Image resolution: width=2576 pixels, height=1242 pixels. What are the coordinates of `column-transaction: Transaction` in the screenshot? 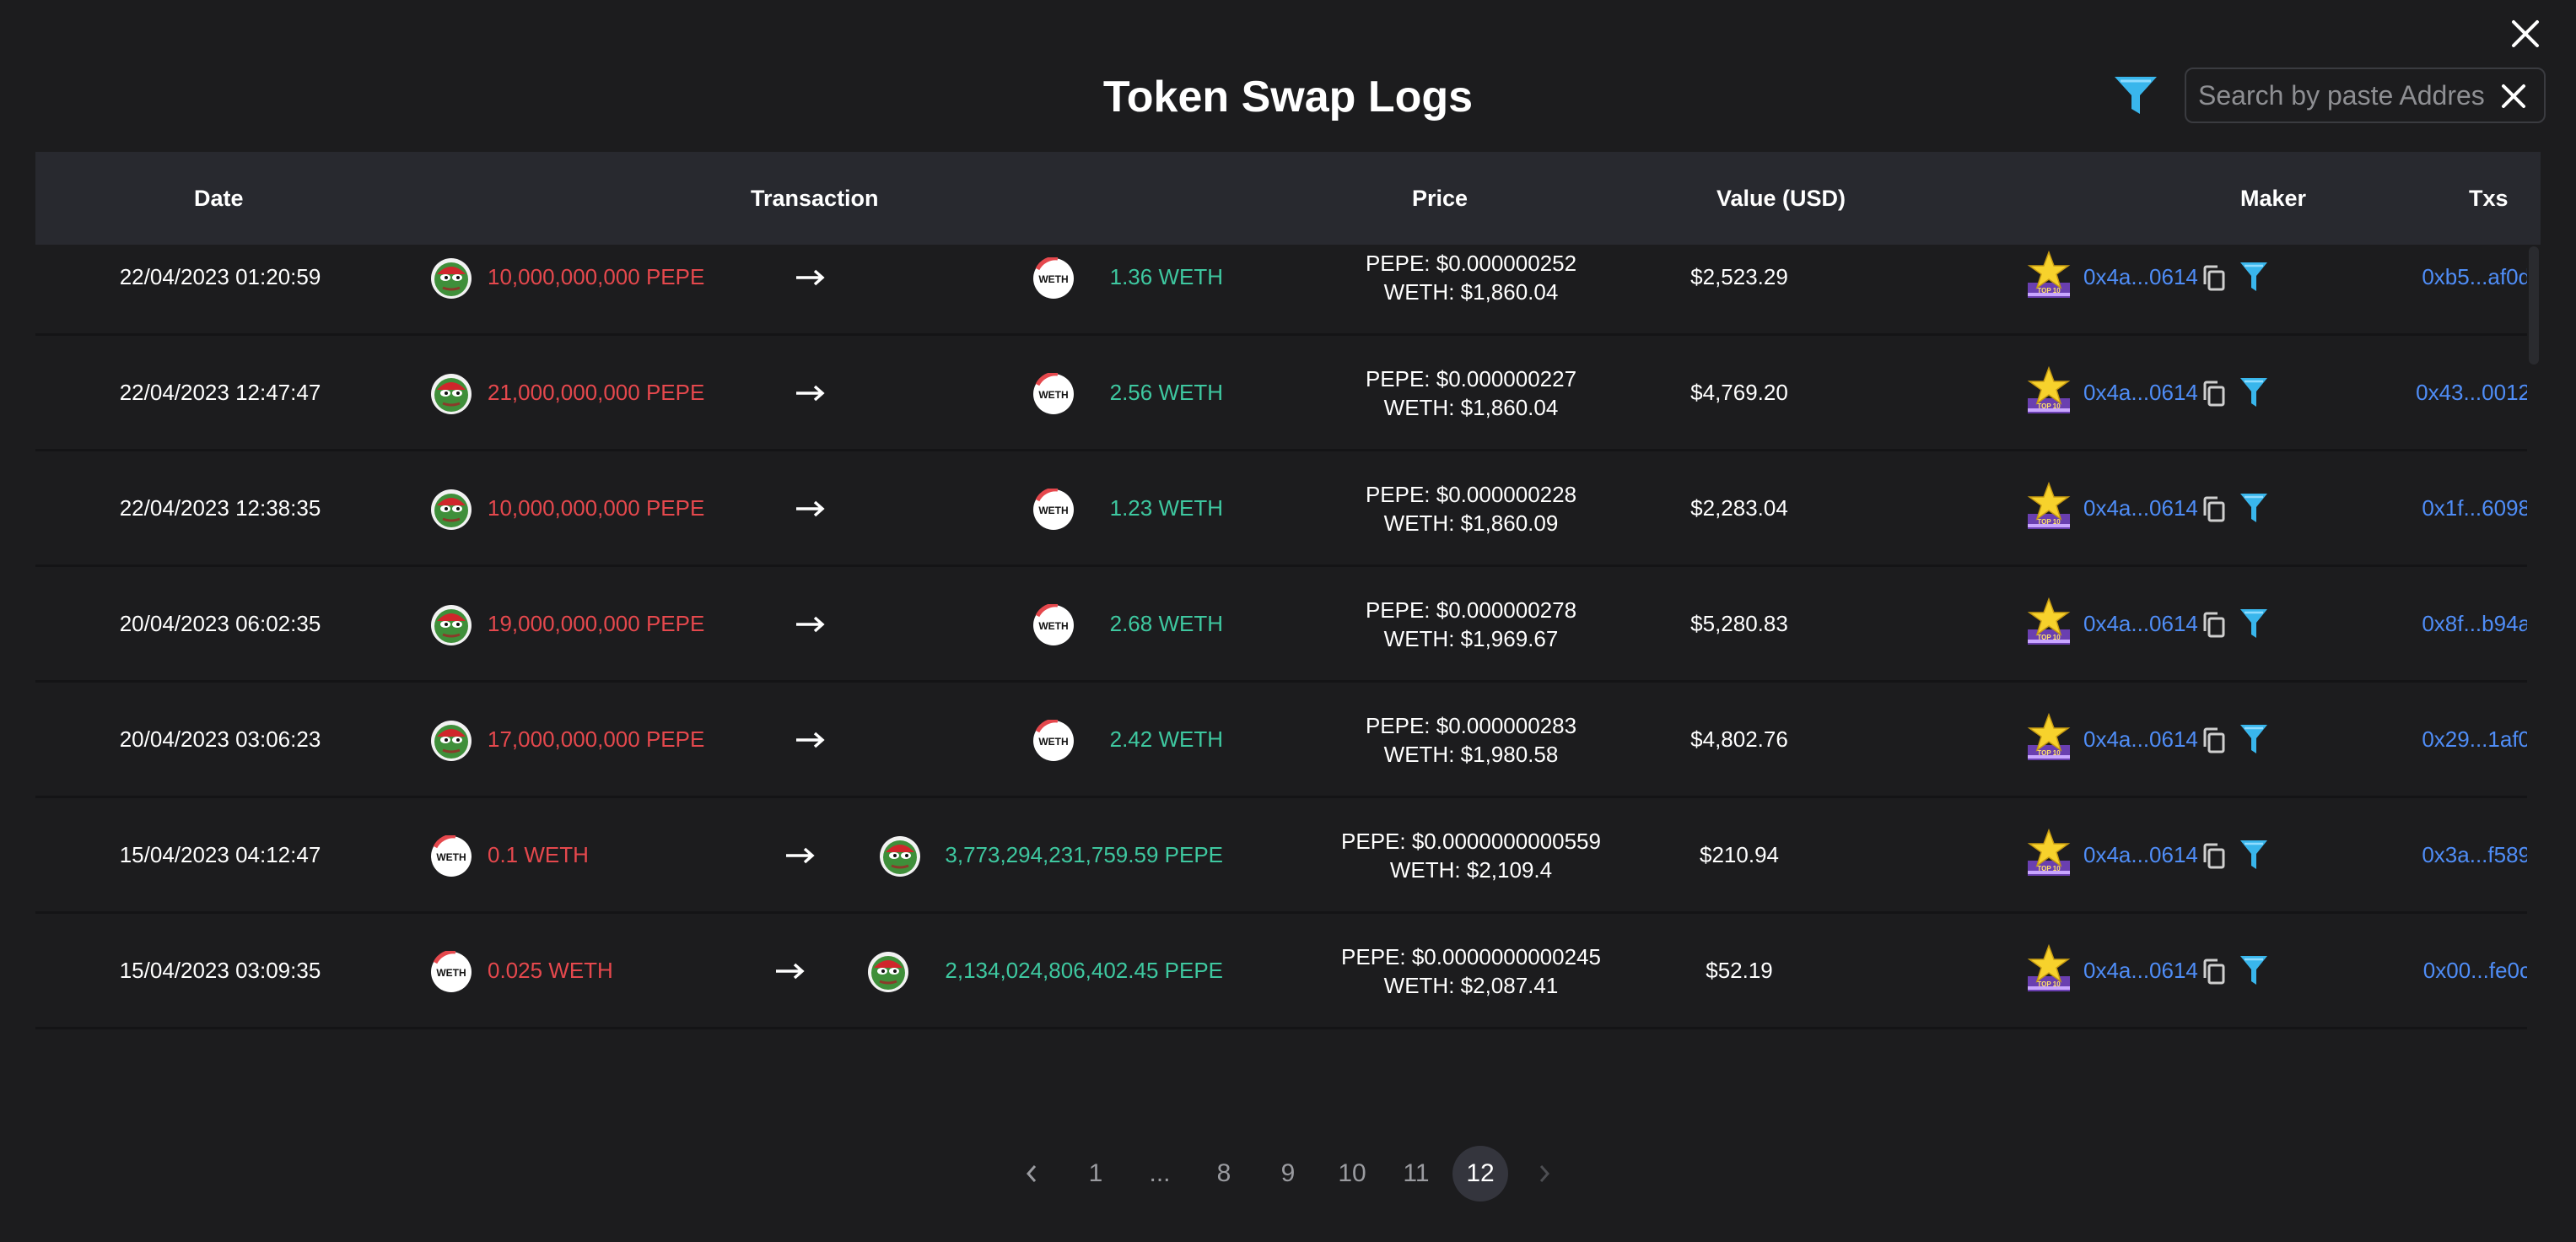 It's located at (815, 198).